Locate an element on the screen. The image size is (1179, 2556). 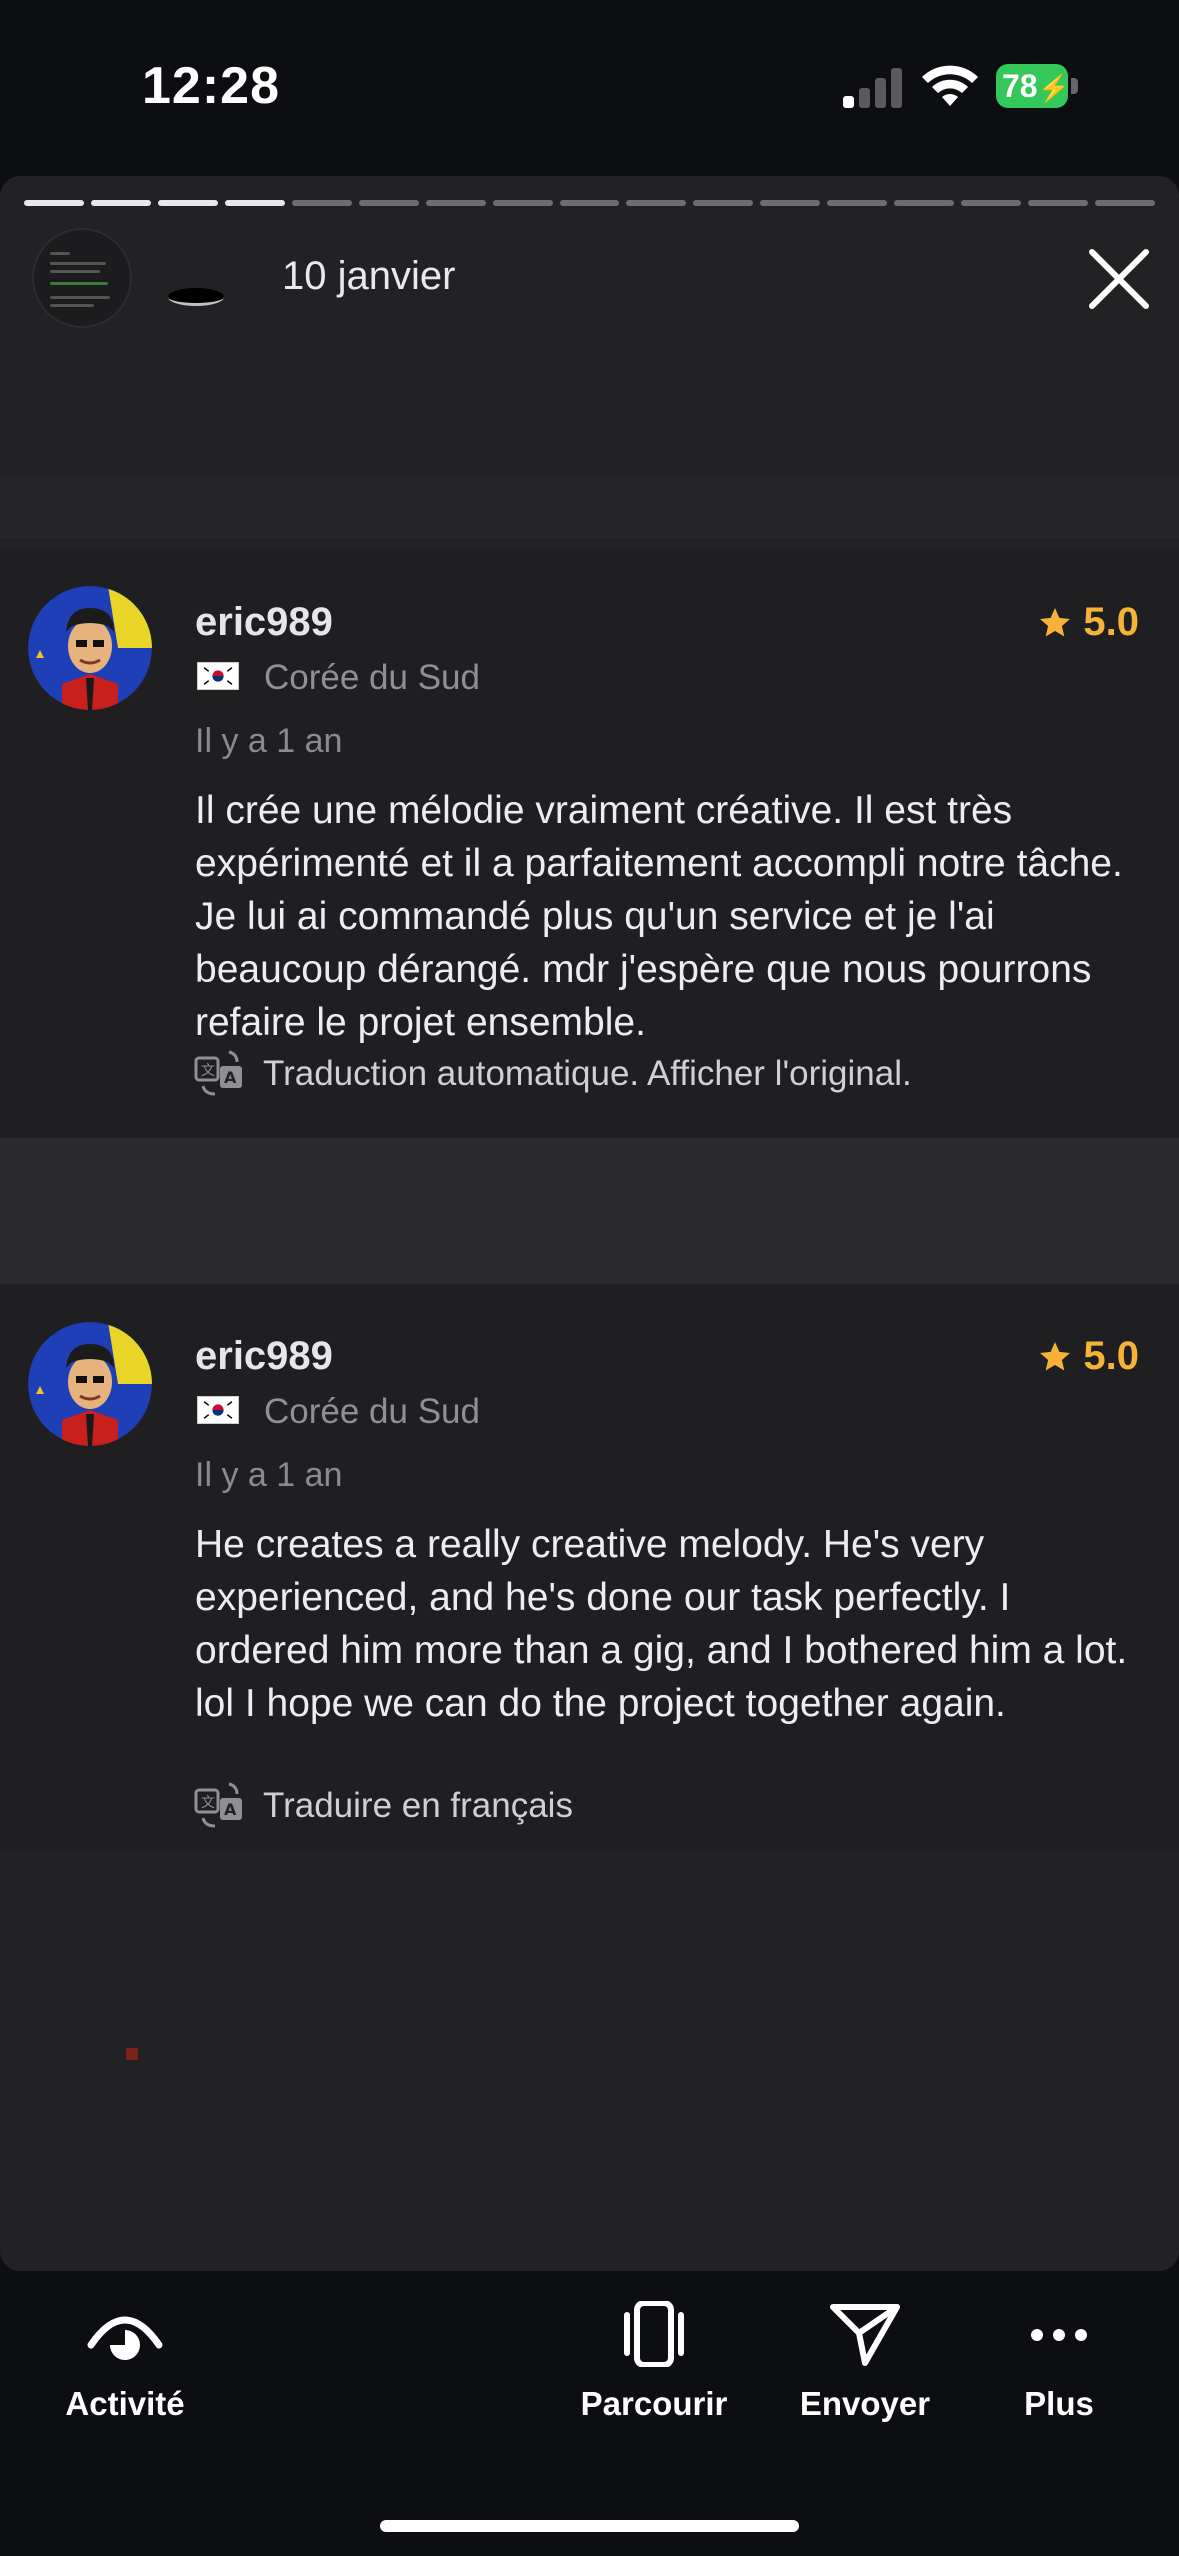
activity-eye-icon is located at coordinates (125, 2338).